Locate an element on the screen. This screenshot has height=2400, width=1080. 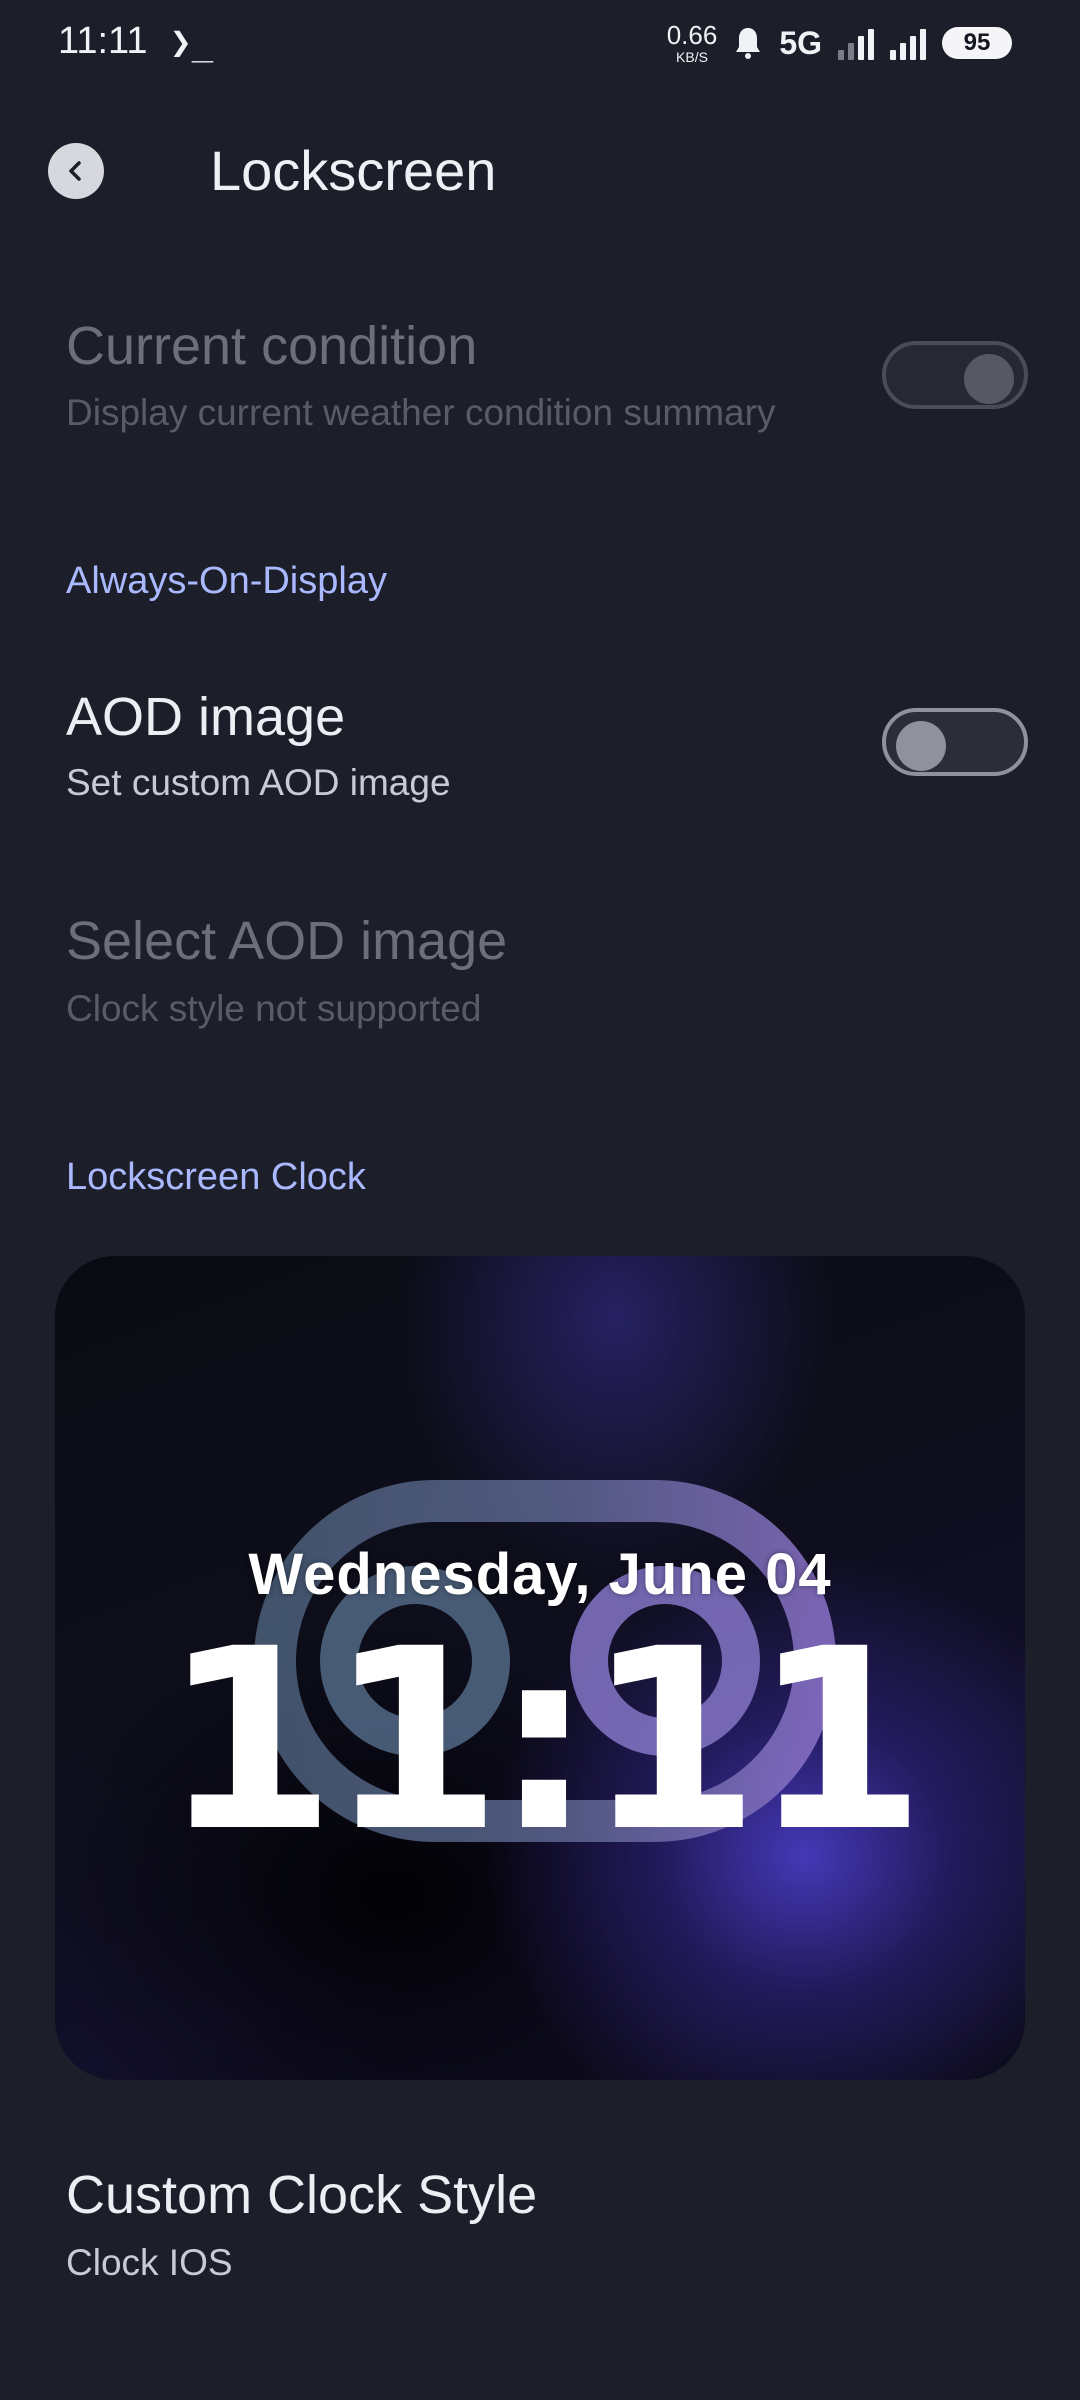
signal-strength-icon-sim2 is located at coordinates (908, 43).